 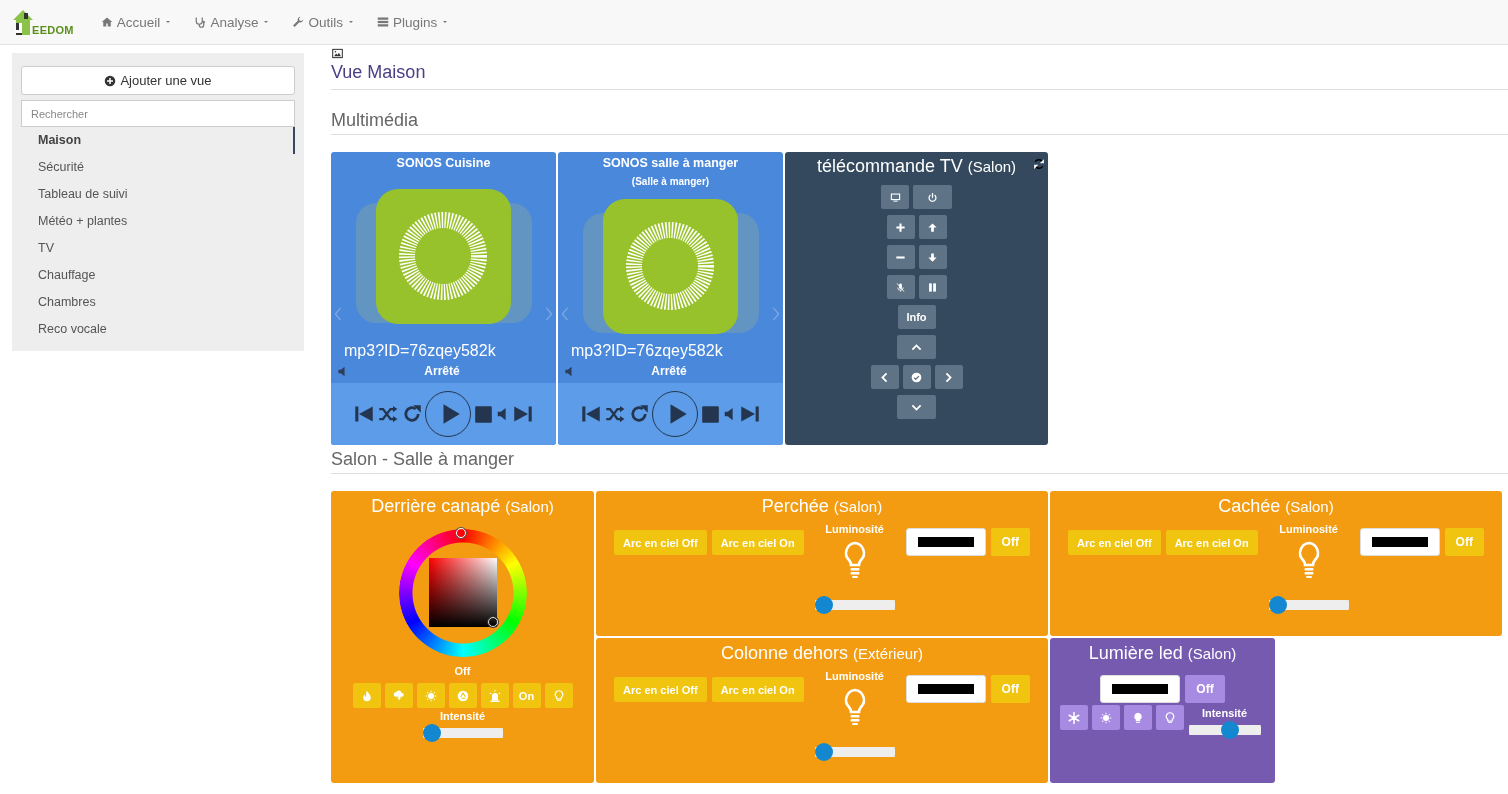 I want to click on chevron-right-icon, so click(x=948, y=377).